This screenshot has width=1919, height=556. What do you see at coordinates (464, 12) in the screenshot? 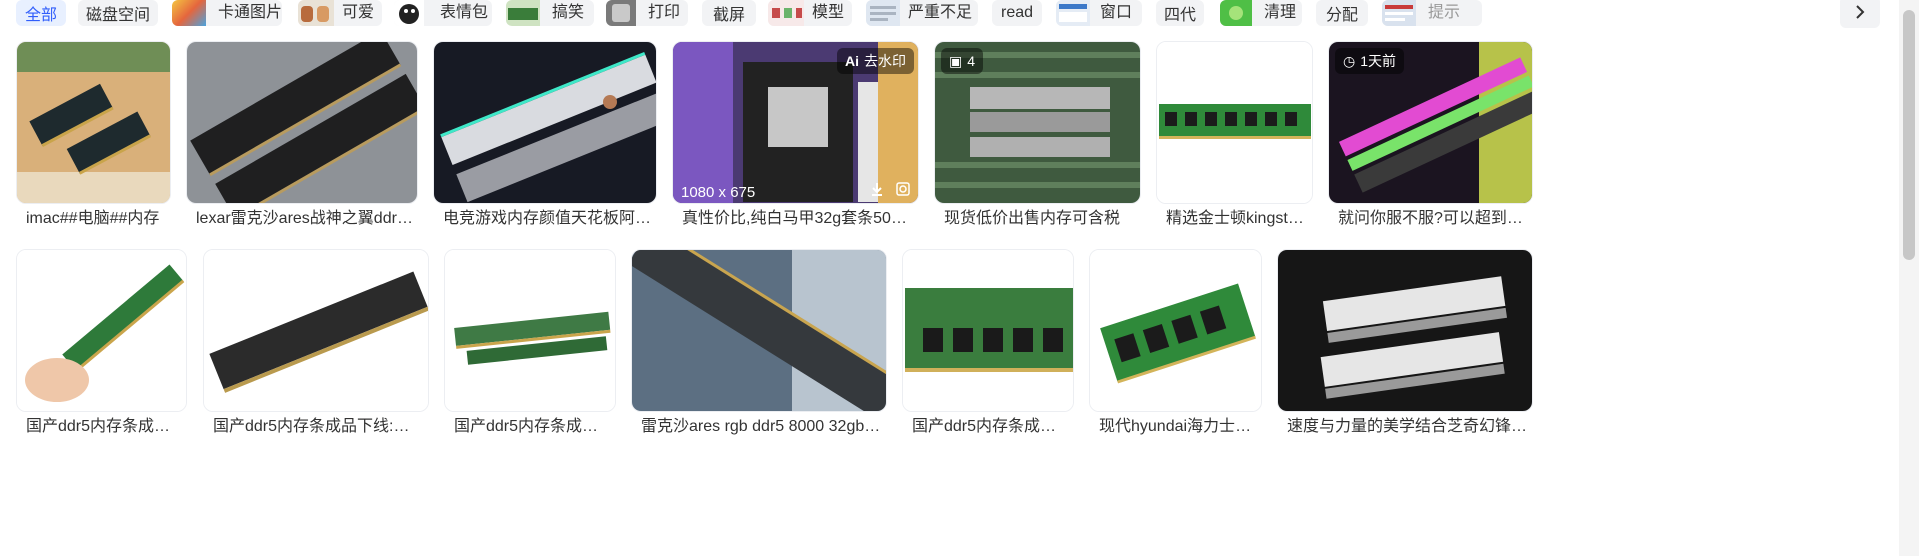
I see `chip-label: 表情包` at bounding box center [464, 12].